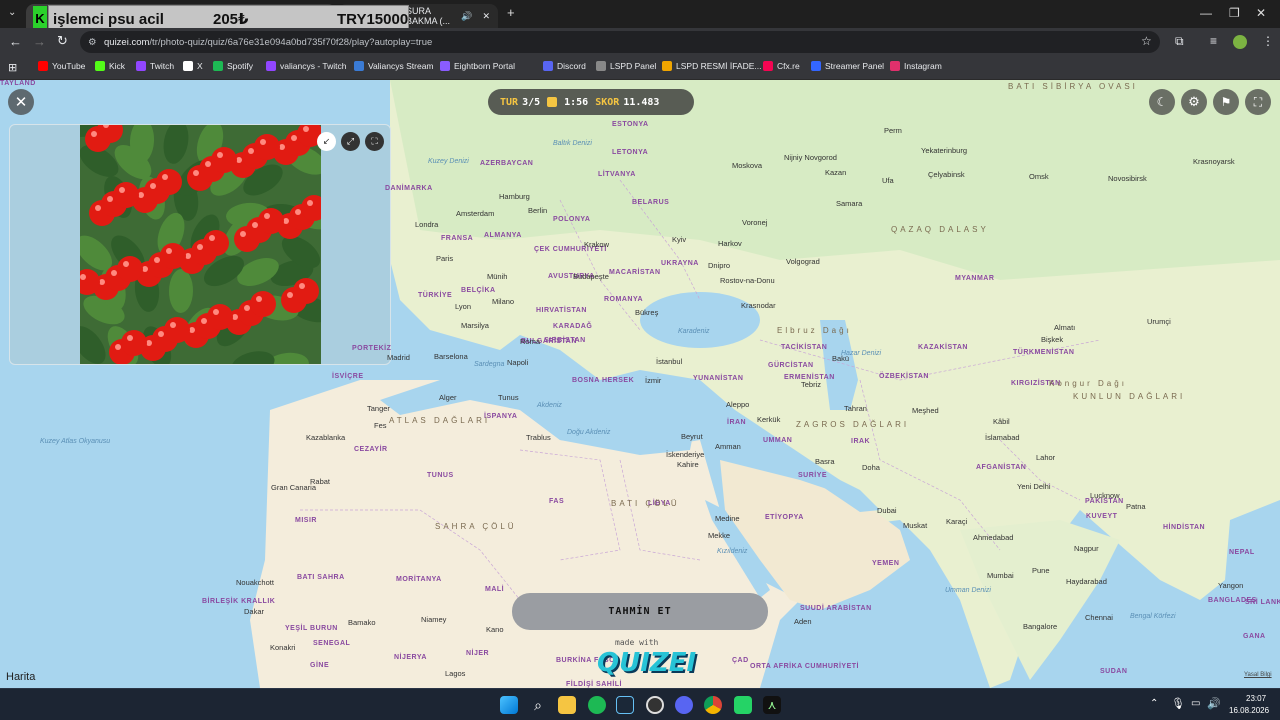 The width and height of the screenshot is (1280, 720). Describe the element at coordinates (597, 705) in the screenshot. I see `spotify-icon` at that location.